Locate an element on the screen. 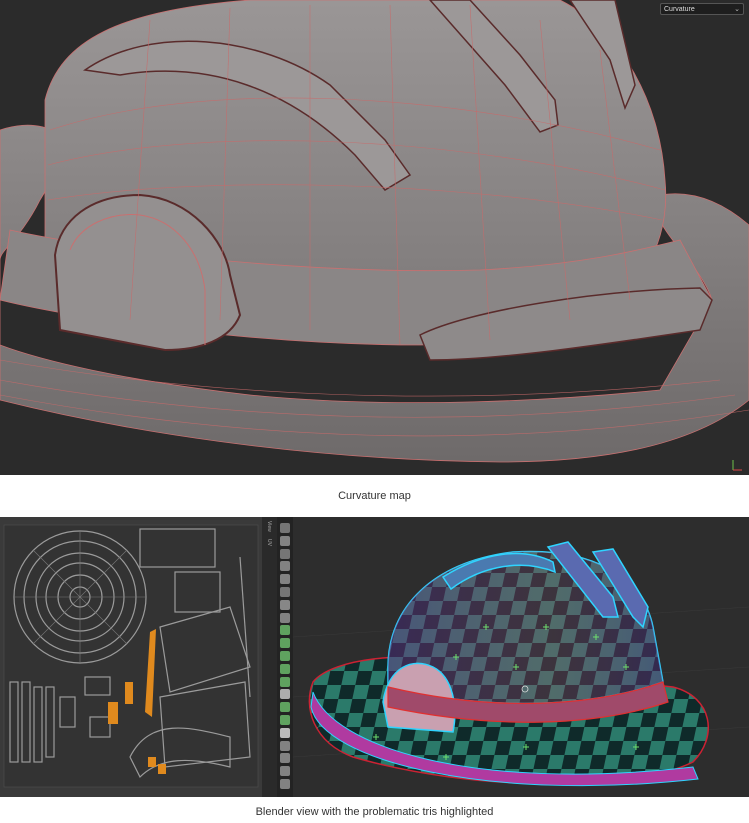  tool-cursor-icon is located at coordinates (285, 528).